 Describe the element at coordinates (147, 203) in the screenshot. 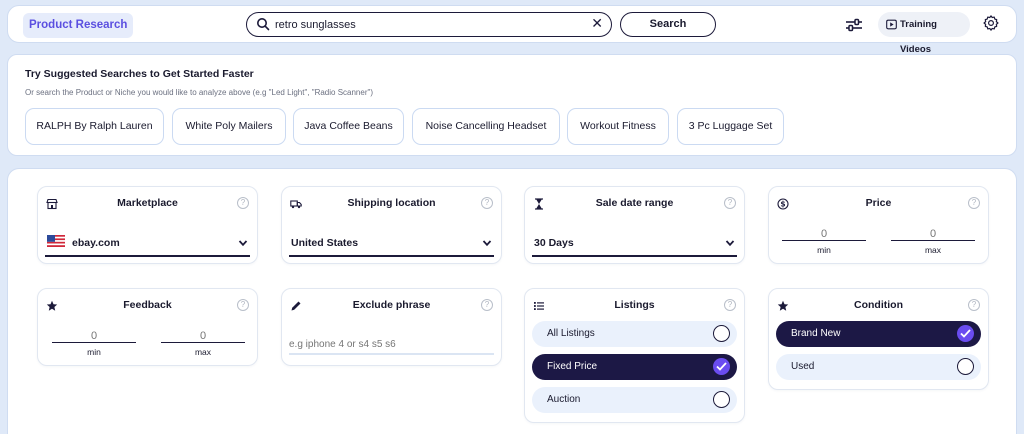

I see `marketplace-title: Marketplace` at that location.